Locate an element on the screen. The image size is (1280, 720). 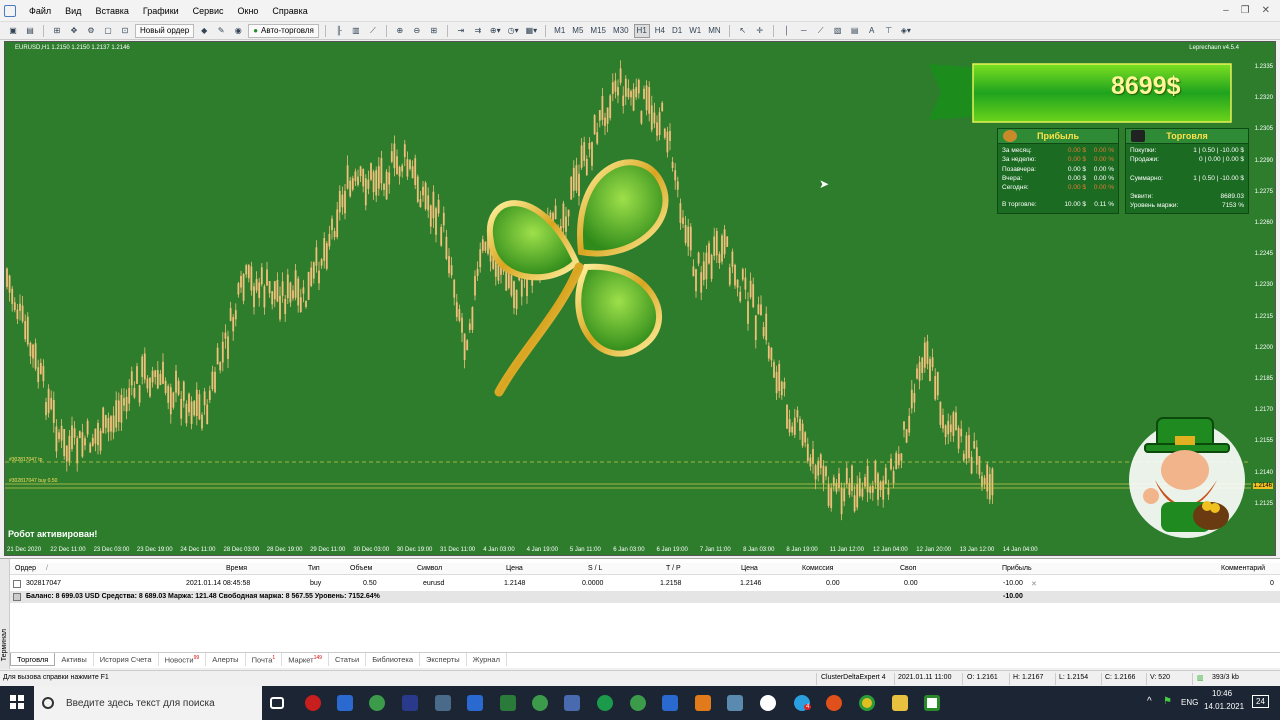
text-tool-icon: A is located at coordinates (872, 31).